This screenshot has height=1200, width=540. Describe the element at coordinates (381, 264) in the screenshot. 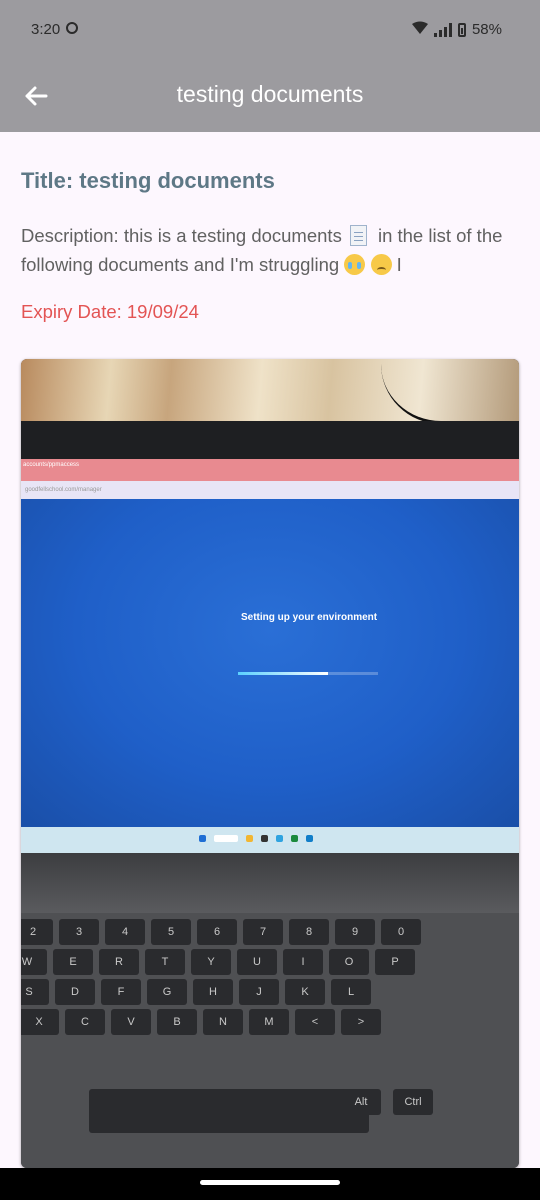

I see `sad-face-icon` at that location.